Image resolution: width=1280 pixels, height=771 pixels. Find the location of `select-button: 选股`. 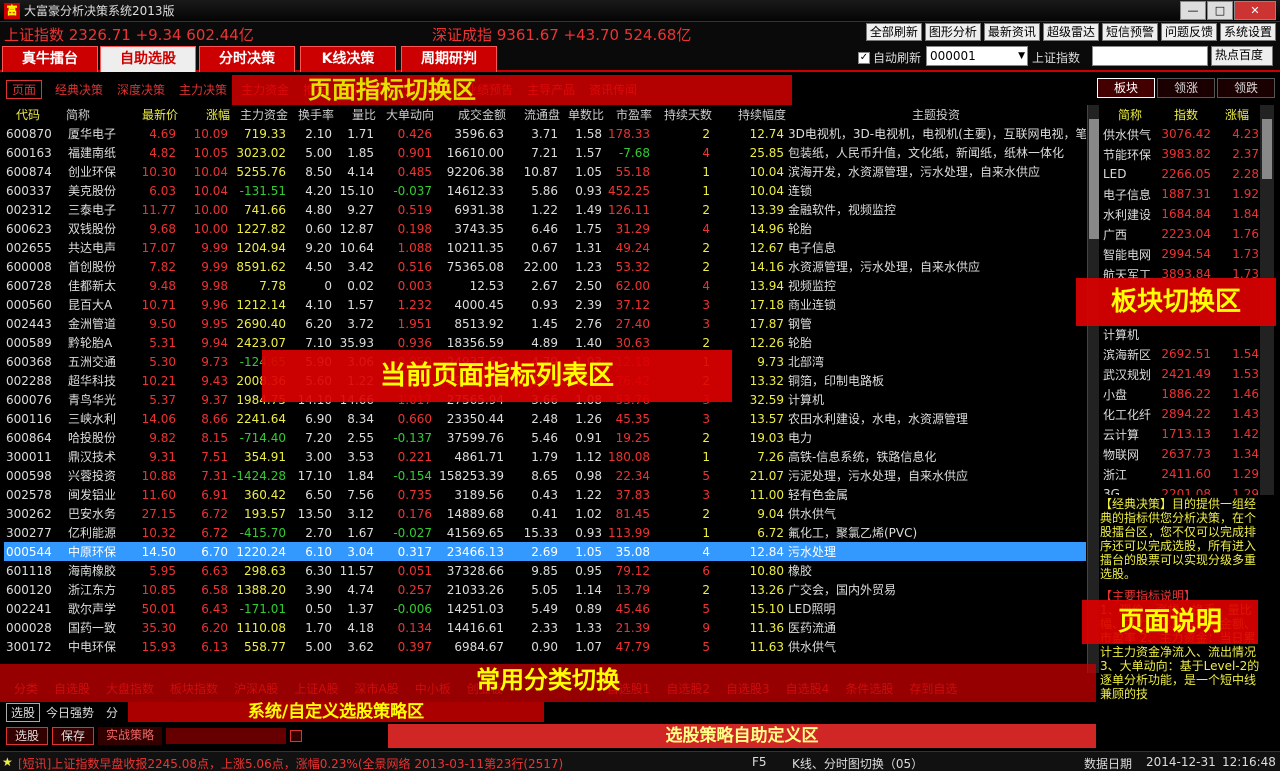

select-button: 选股 is located at coordinates (27, 736).